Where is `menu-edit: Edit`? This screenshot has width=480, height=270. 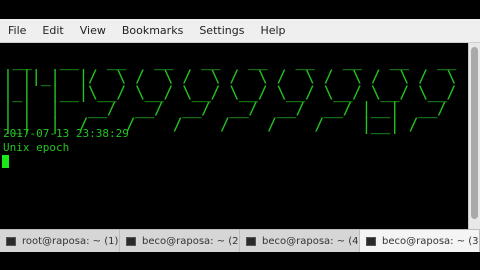
menu-edit: Edit is located at coordinates (52, 31).